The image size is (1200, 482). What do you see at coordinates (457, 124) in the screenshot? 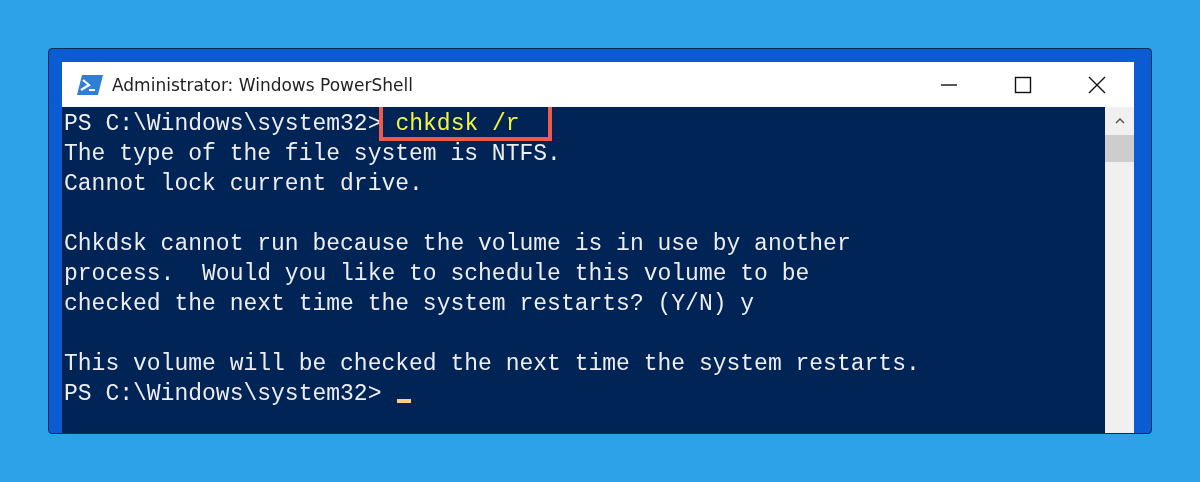
I see `command-text: chkdsk /r` at bounding box center [457, 124].